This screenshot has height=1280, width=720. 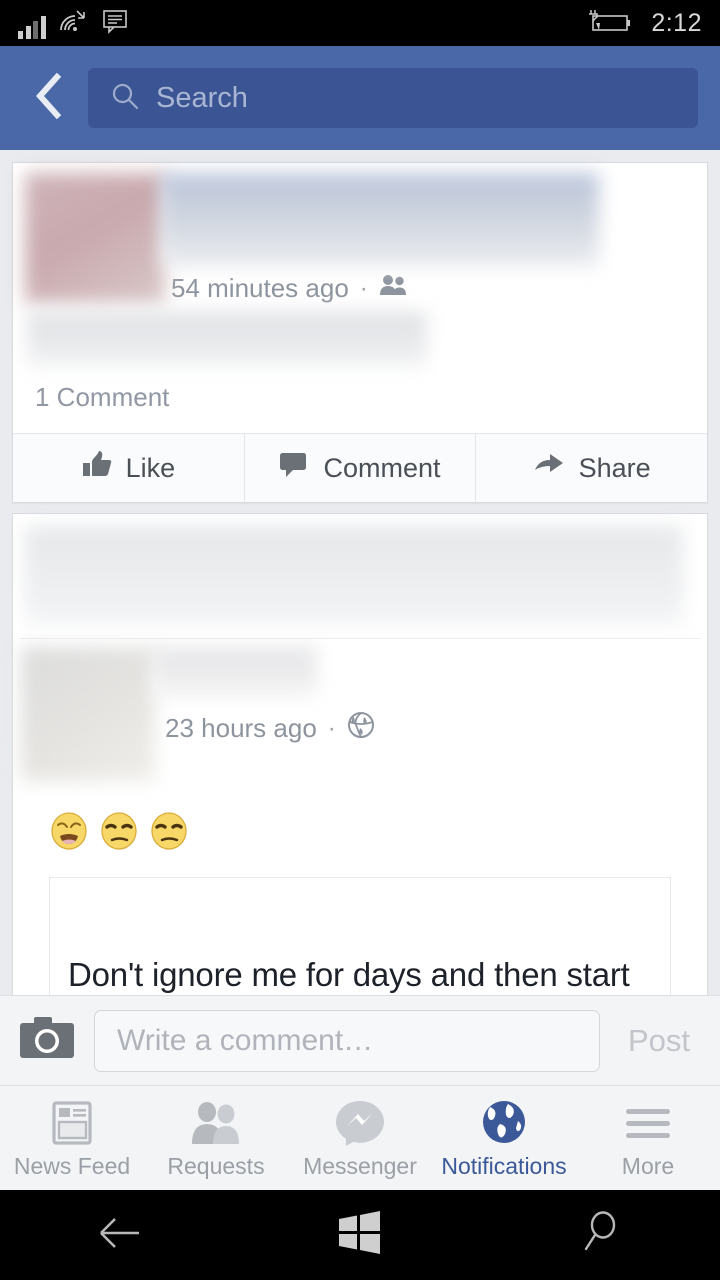 I want to click on tab-news-feed: News Feed, so click(x=72, y=1138).